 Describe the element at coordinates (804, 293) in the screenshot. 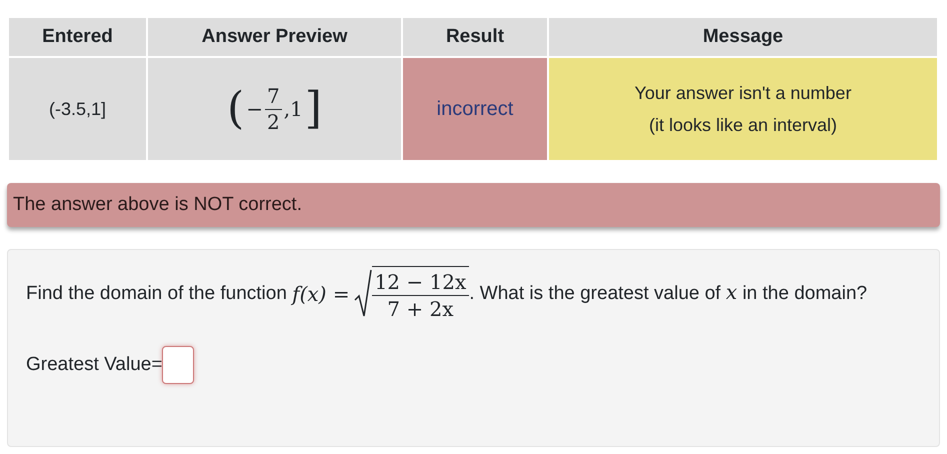

I see `question-text: in the domain?` at that location.